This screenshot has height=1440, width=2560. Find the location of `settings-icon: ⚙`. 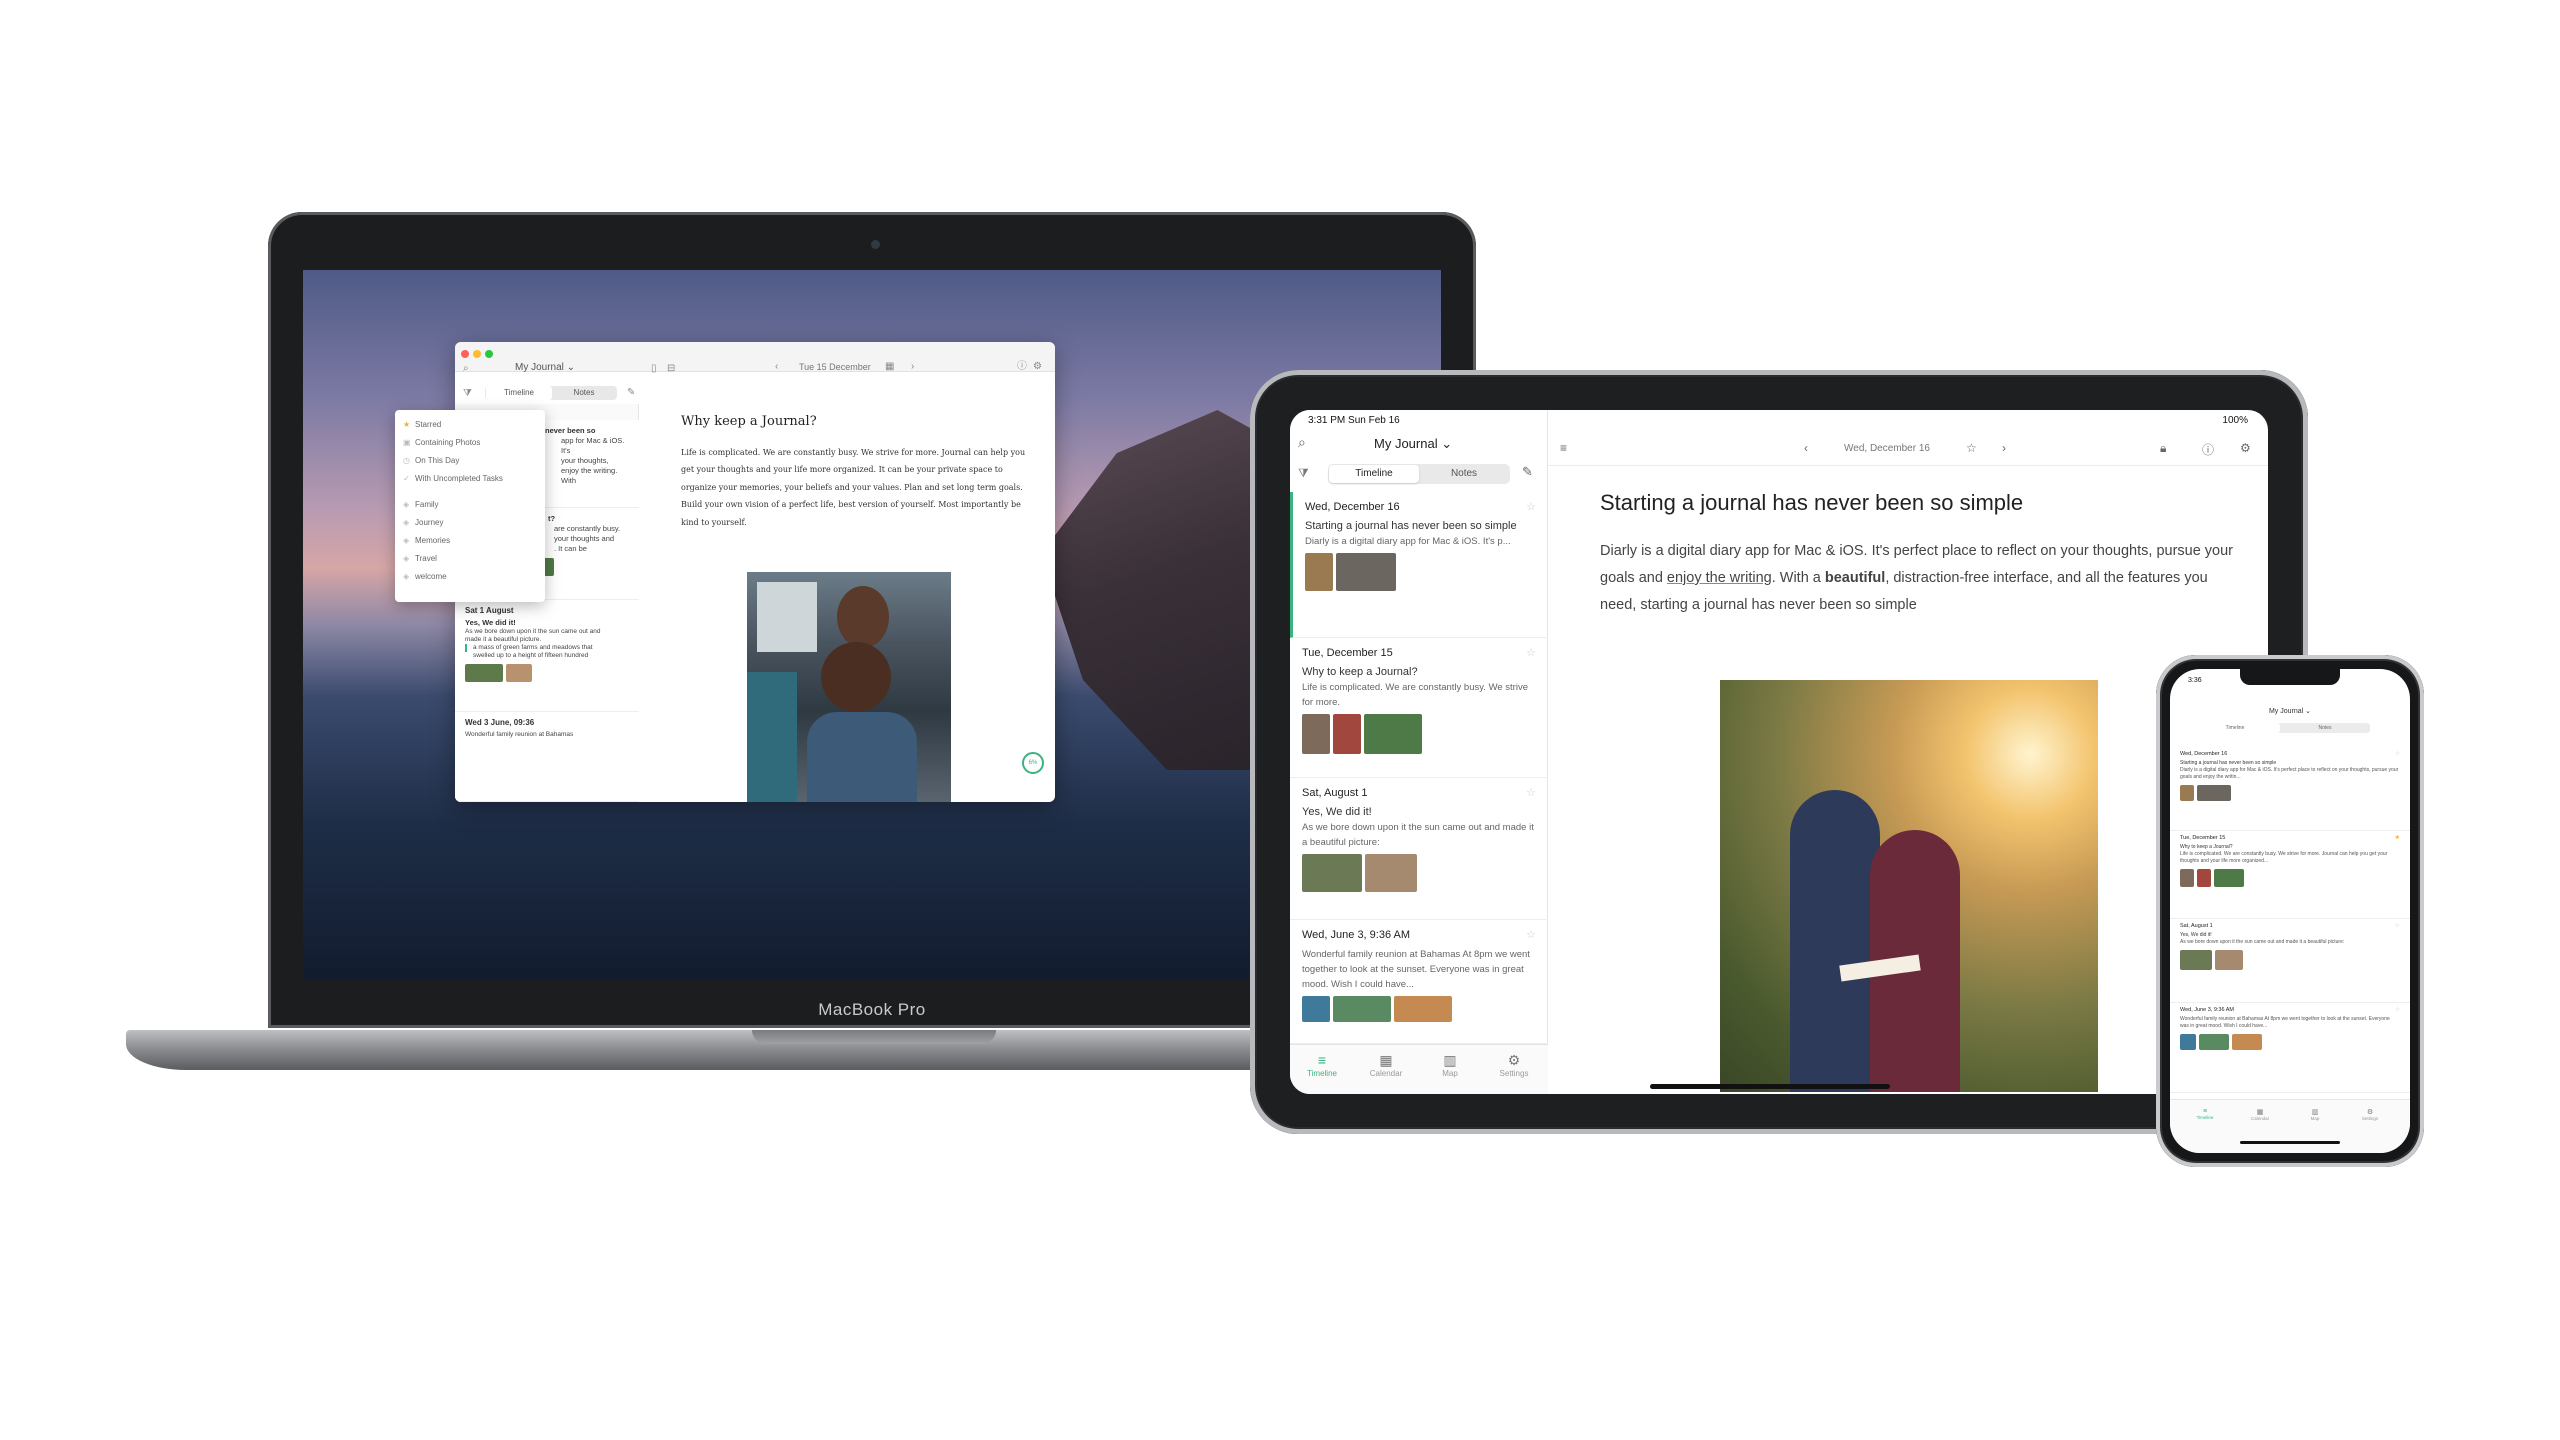

settings-icon: ⚙ is located at coordinates (1037, 367).